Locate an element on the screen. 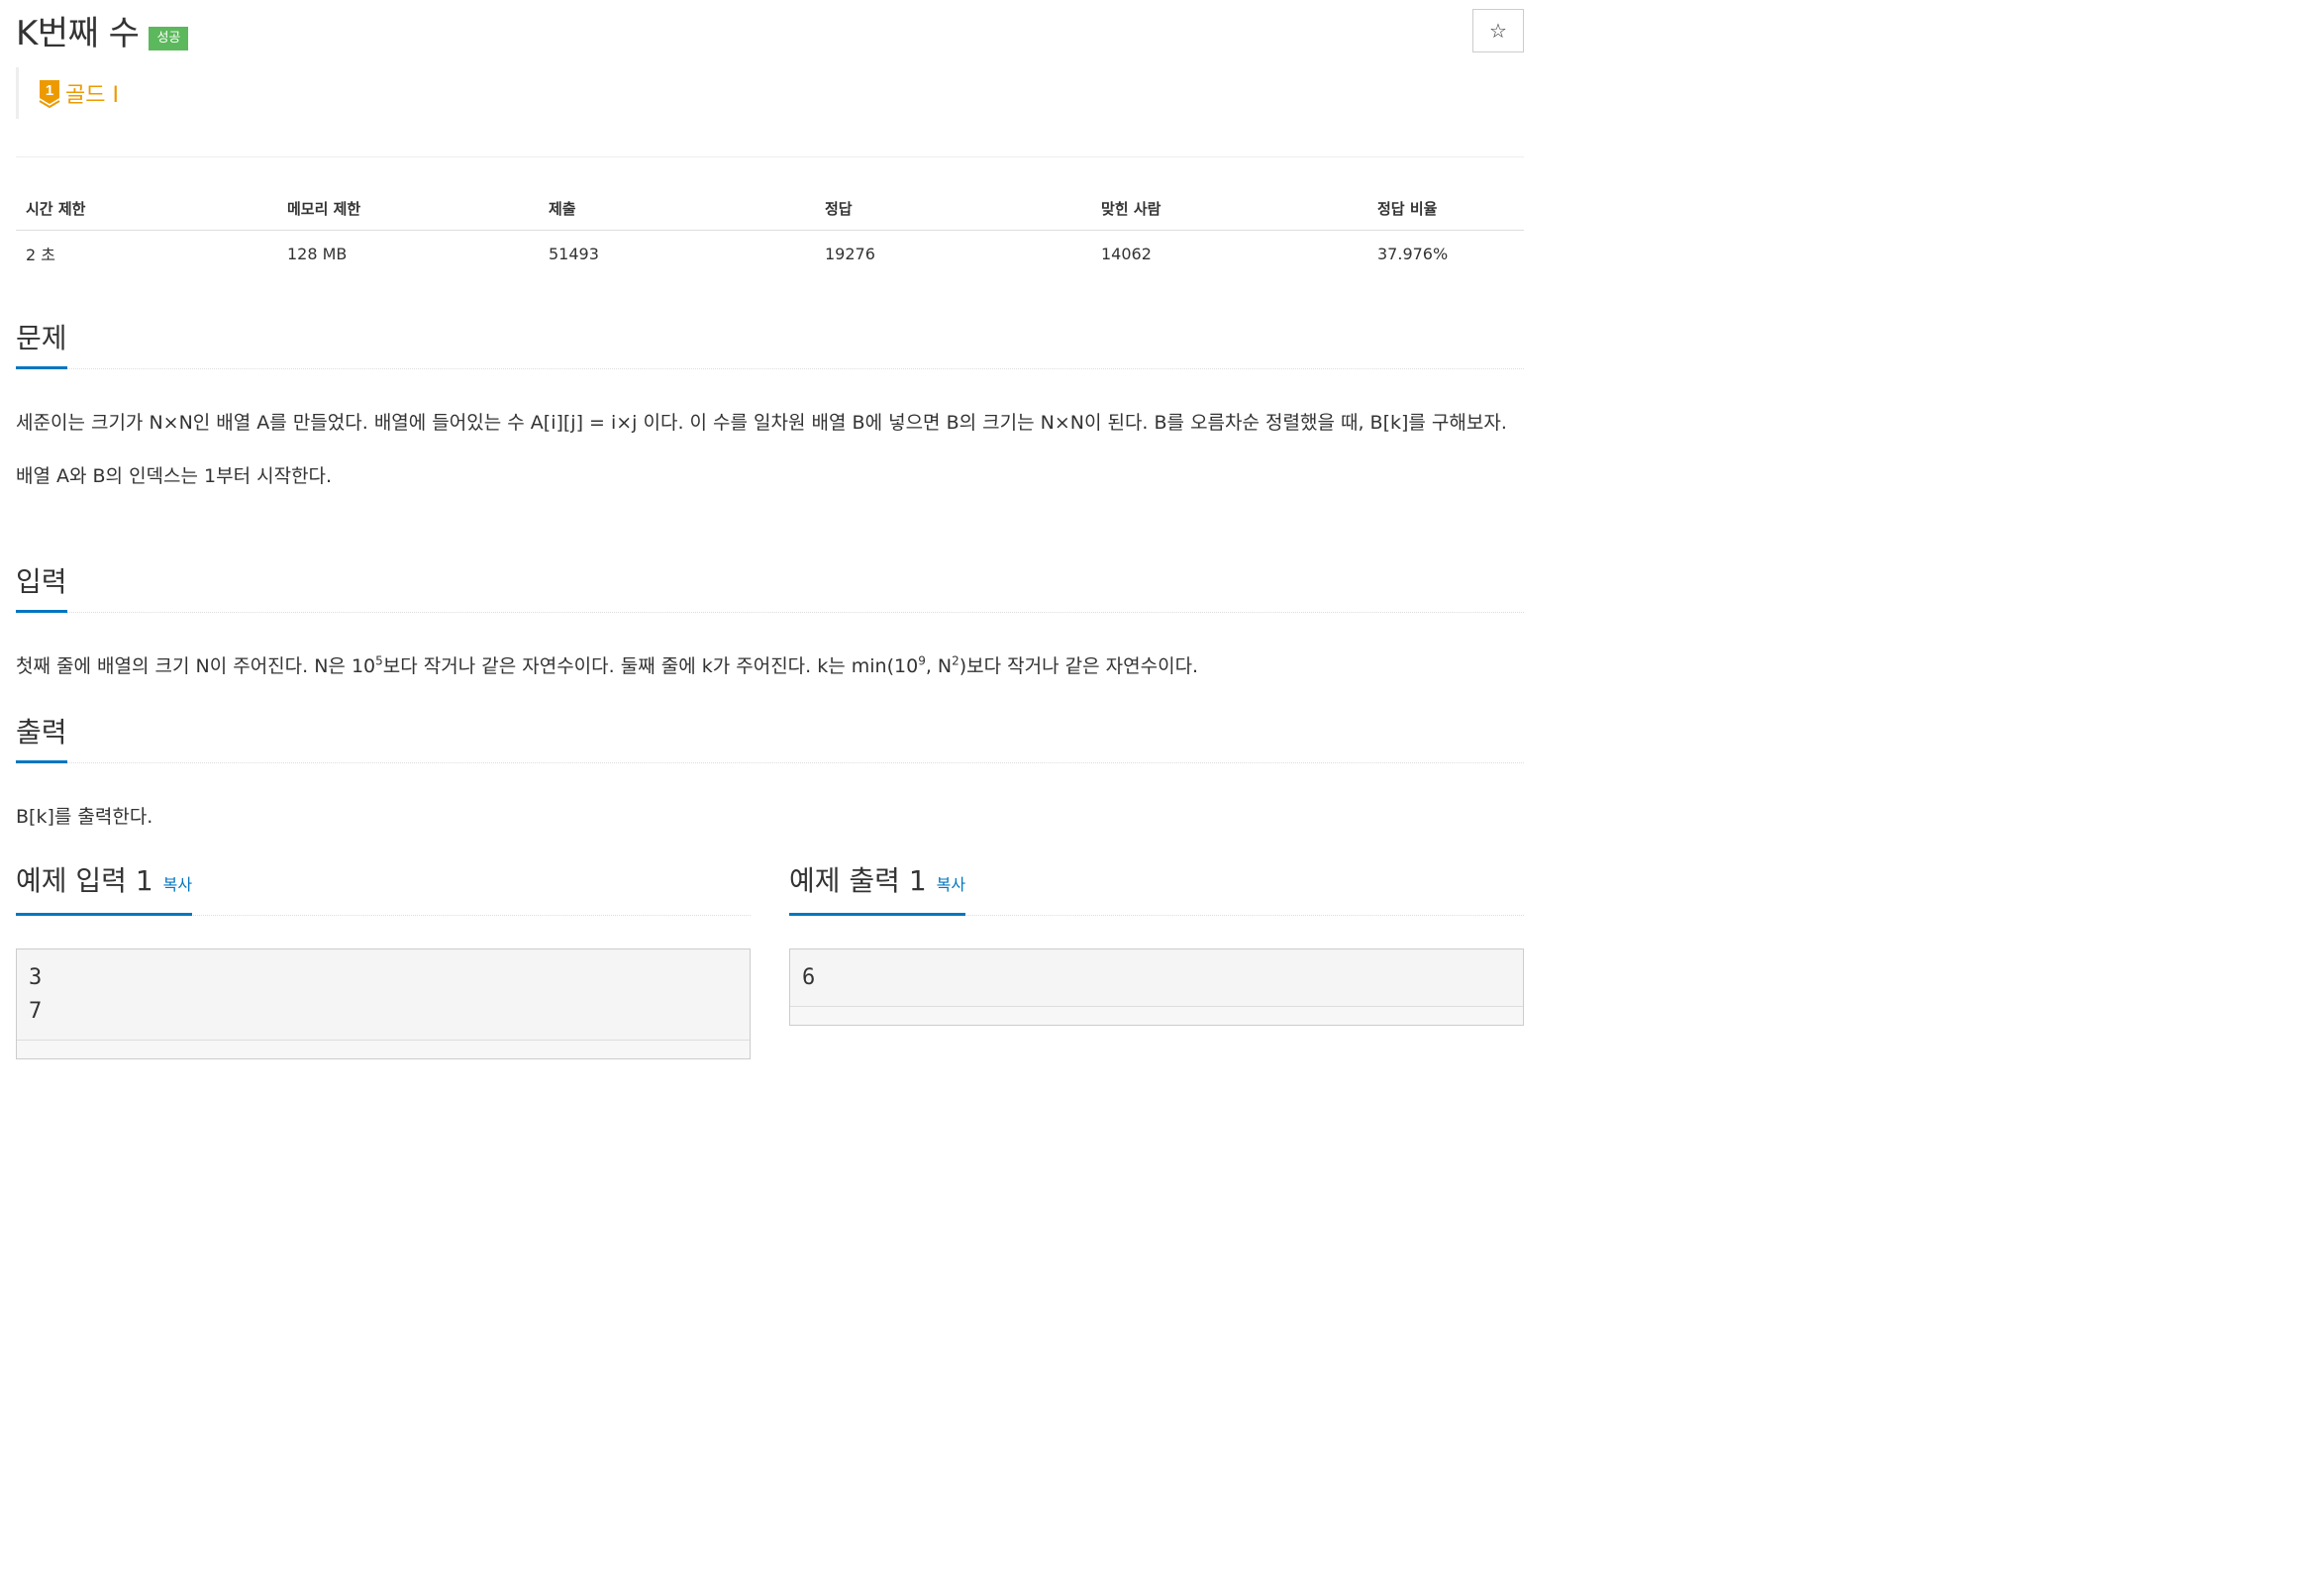 This screenshot has height=1596, width=2323. divider is located at coordinates (770, 156).